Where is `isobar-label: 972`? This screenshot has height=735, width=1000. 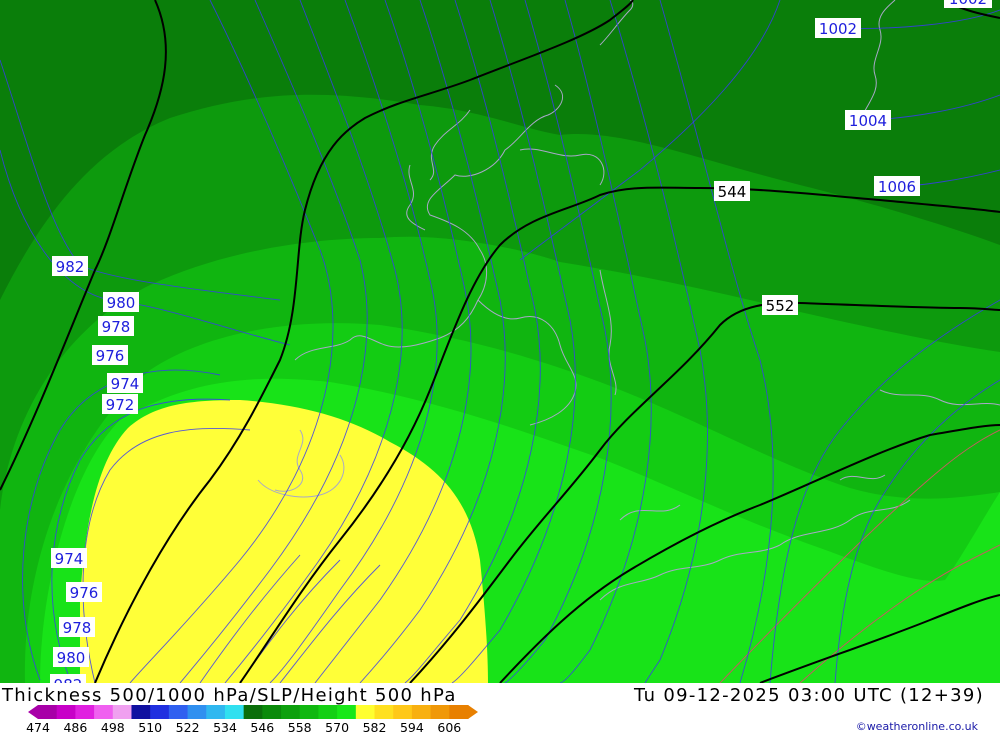
isobar-label: 972 is located at coordinates (120, 404).